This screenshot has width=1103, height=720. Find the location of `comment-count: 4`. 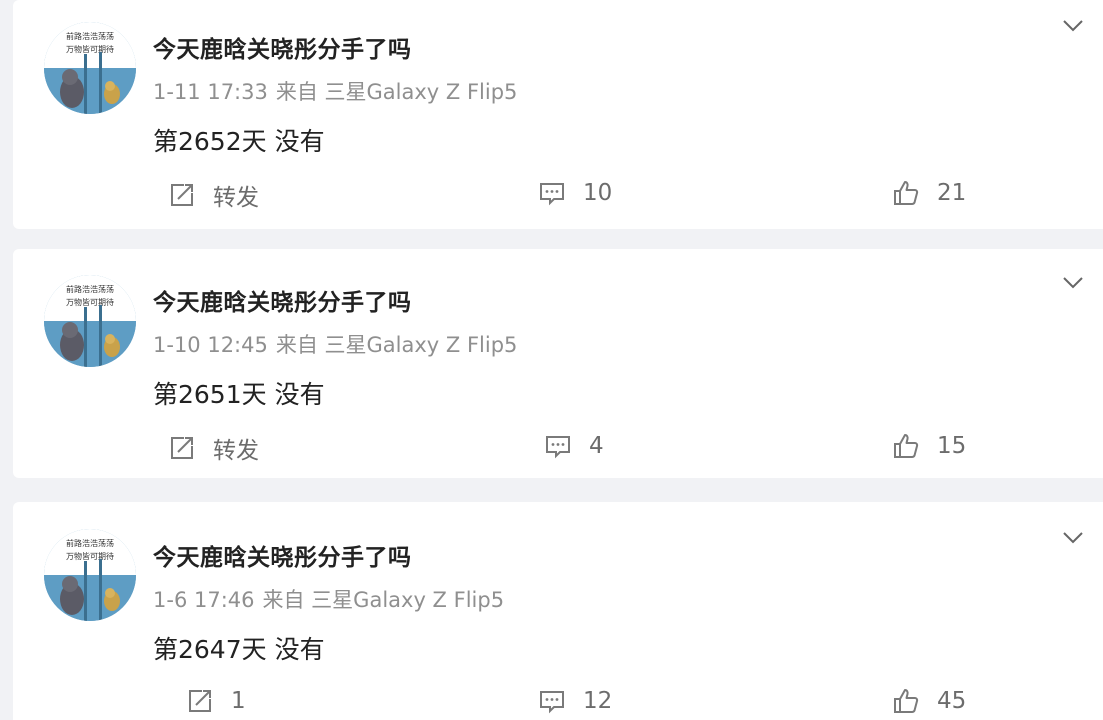

comment-count: 4 is located at coordinates (596, 446).